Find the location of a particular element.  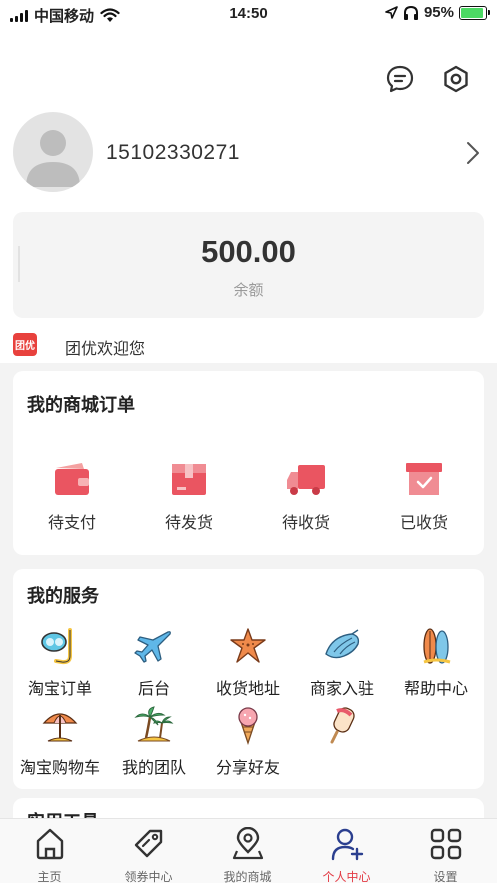

balance-label: 余额 is located at coordinates (248, 290).